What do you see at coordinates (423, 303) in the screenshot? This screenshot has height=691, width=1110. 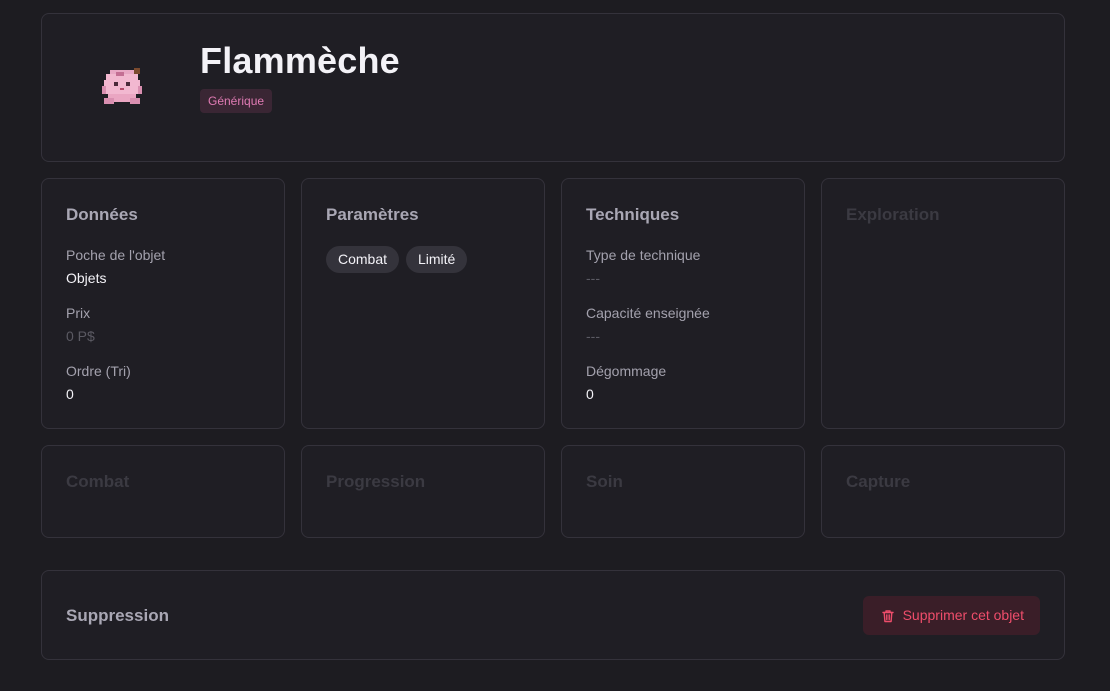 I see `card-parametres: Paramètres Combat Limité` at bounding box center [423, 303].